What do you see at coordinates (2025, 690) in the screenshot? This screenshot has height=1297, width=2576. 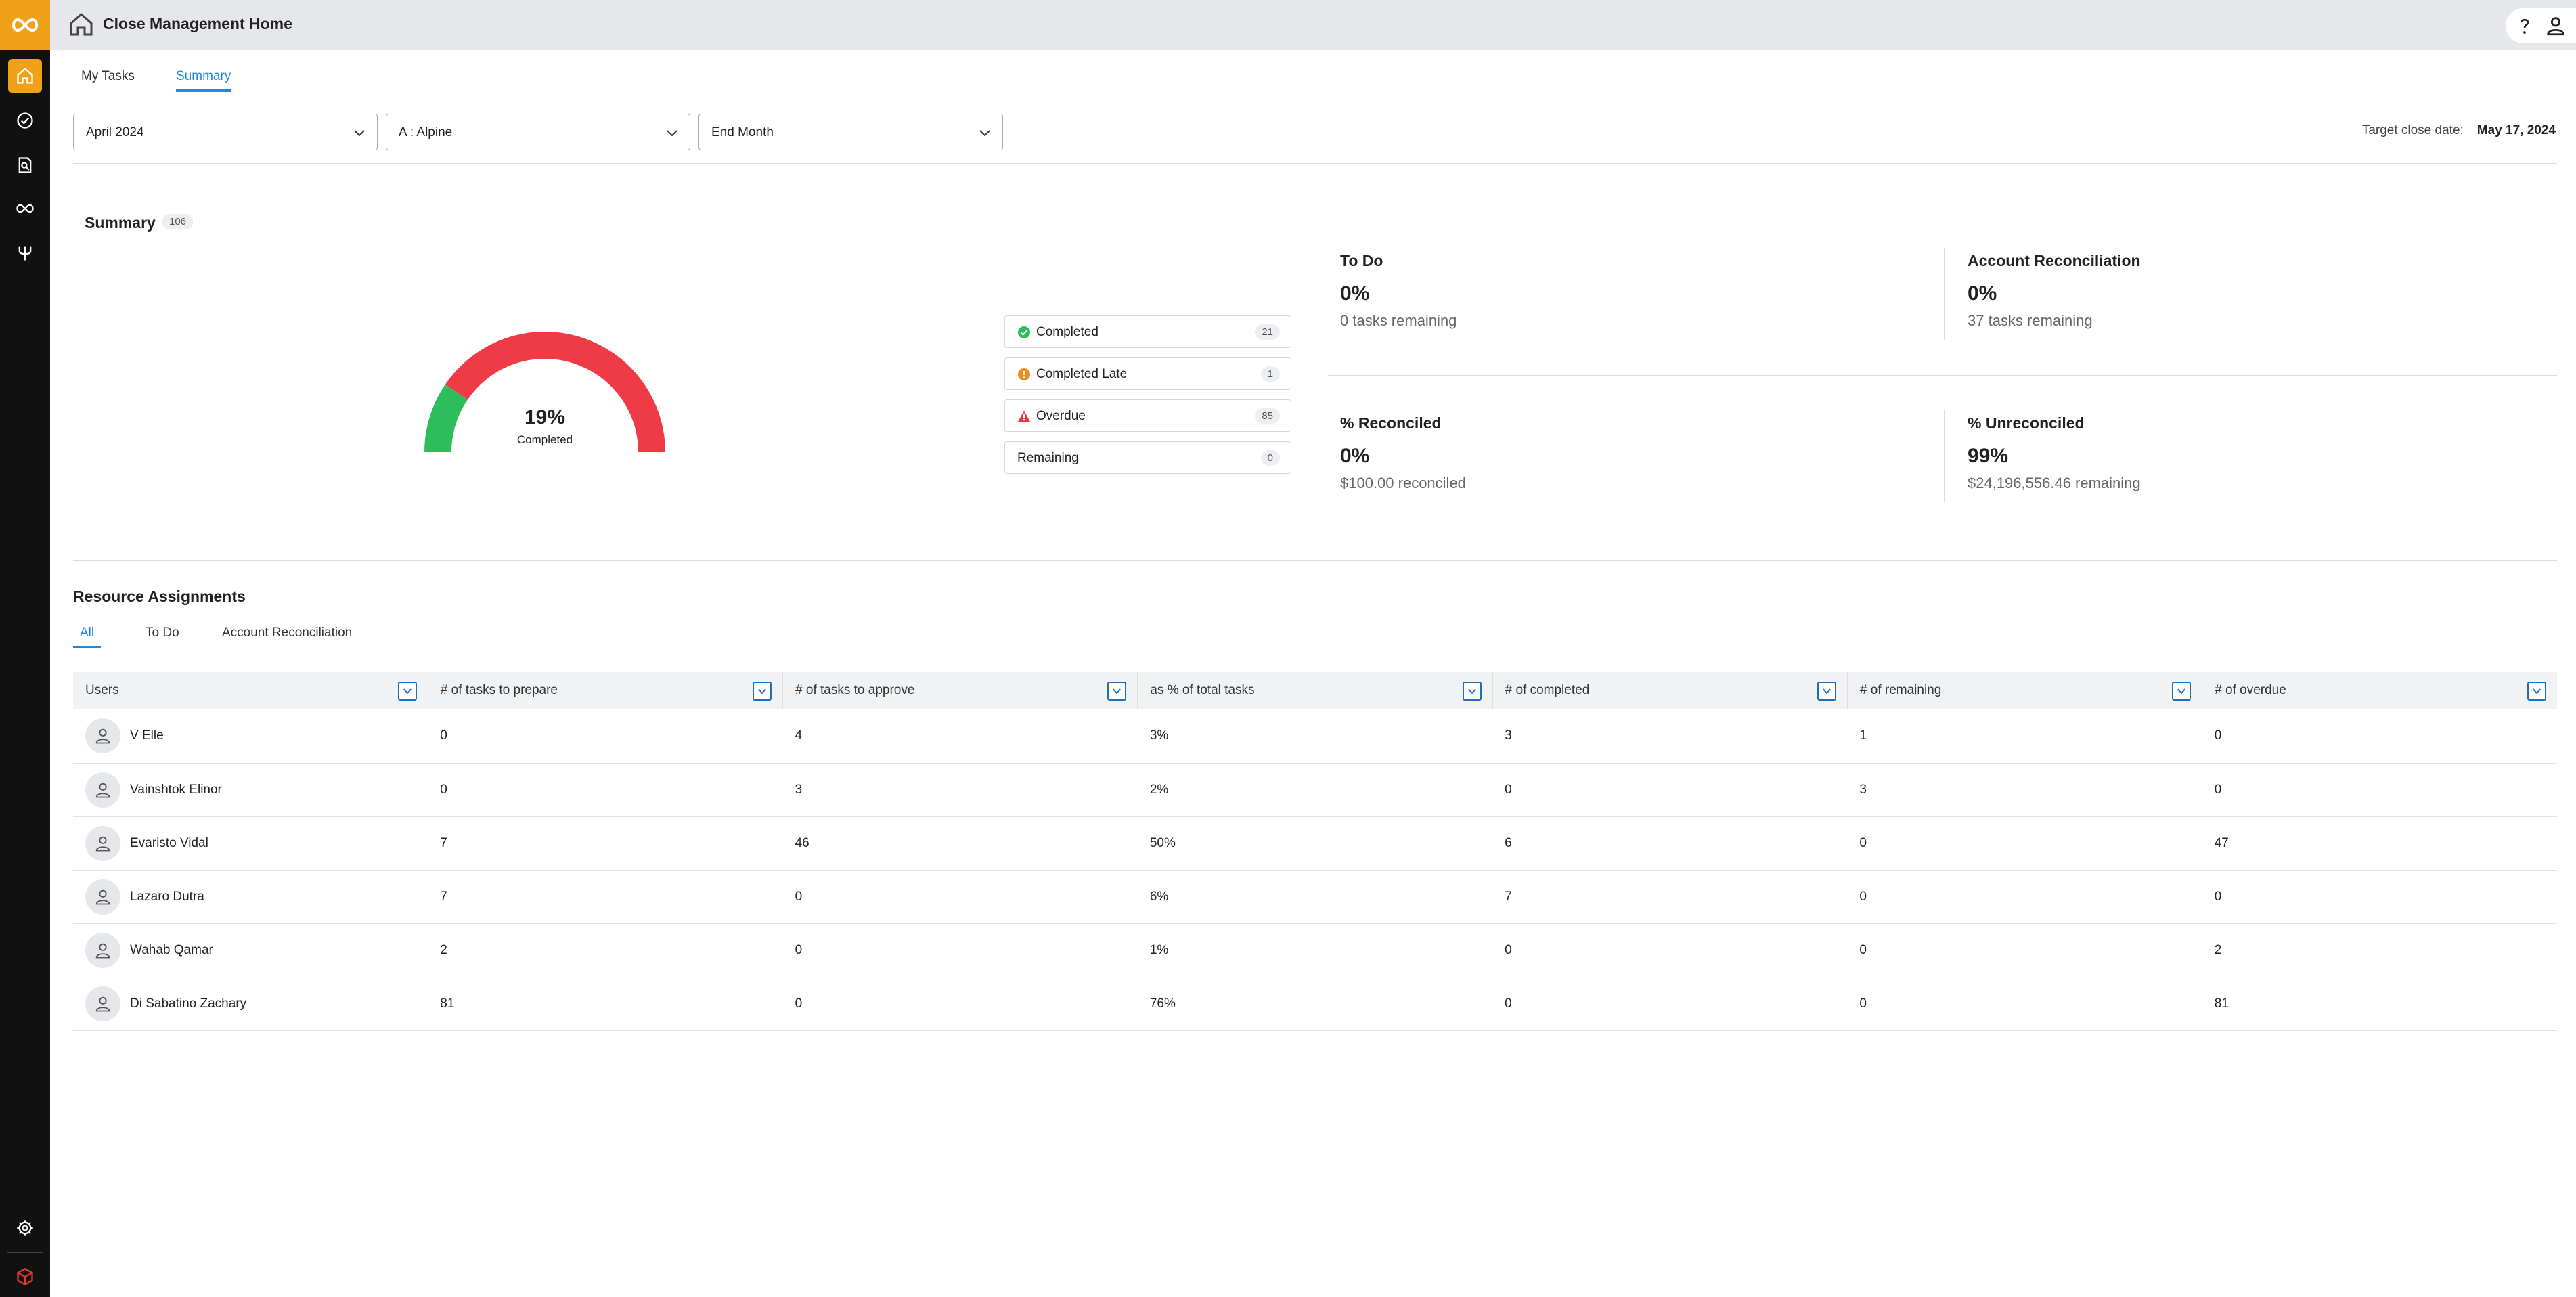 I see `column-header-remaining: # of remaining` at bounding box center [2025, 690].